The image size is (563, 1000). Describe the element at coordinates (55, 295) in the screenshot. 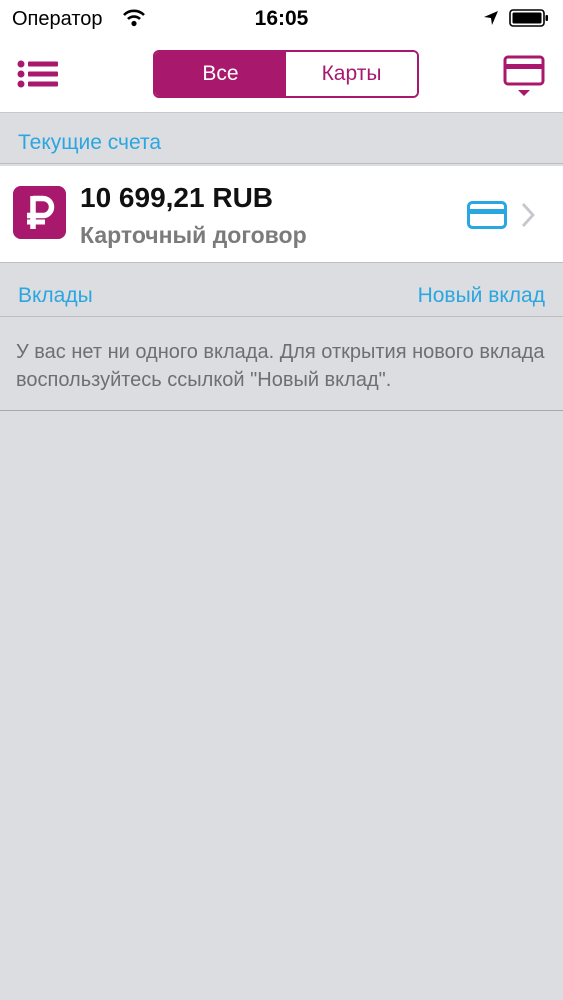

I see `deposits-title: Вклады` at that location.